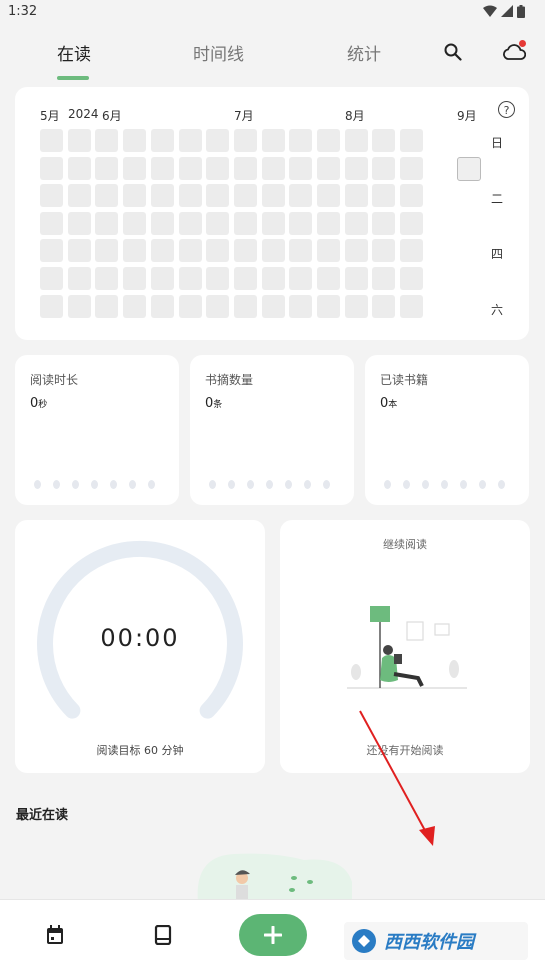  Describe the element at coordinates (218, 52) in the screenshot. I see `tab-timeline: 时间线` at that location.